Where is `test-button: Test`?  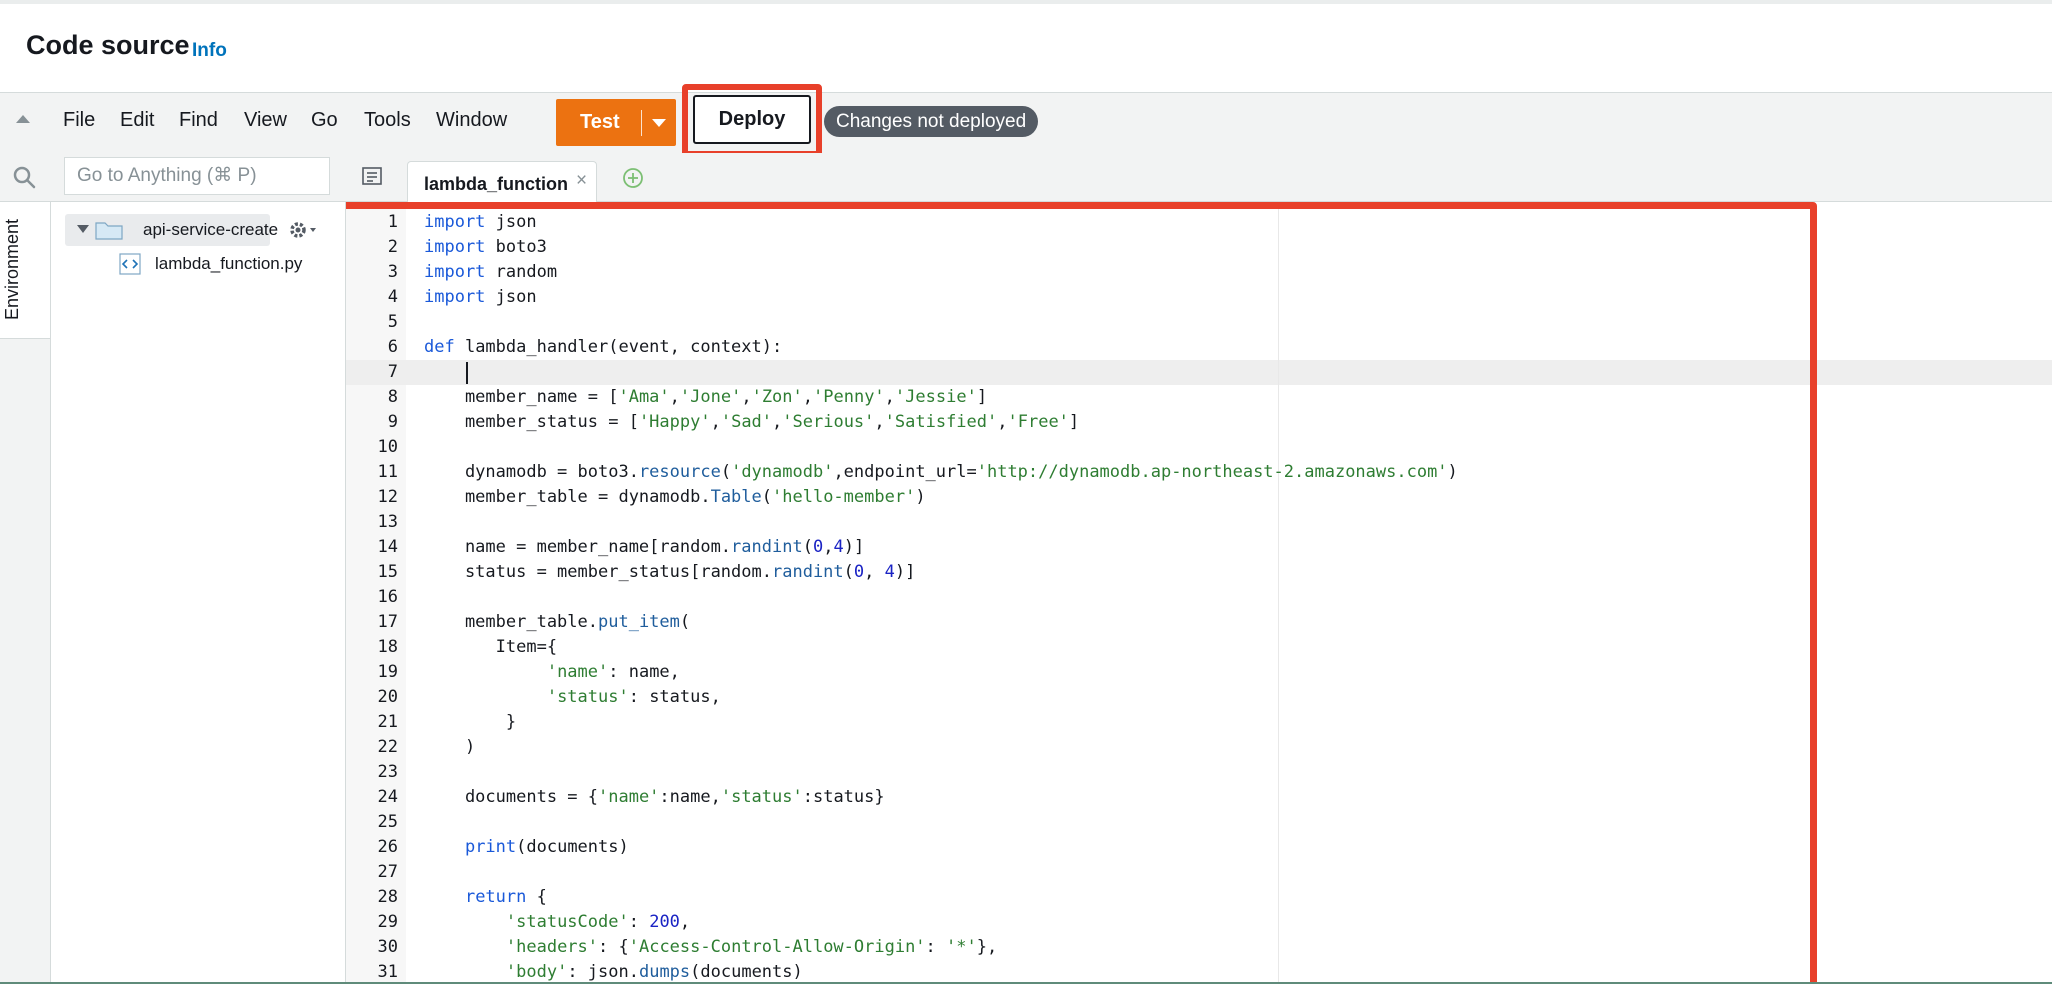
test-button: Test is located at coordinates (616, 122).